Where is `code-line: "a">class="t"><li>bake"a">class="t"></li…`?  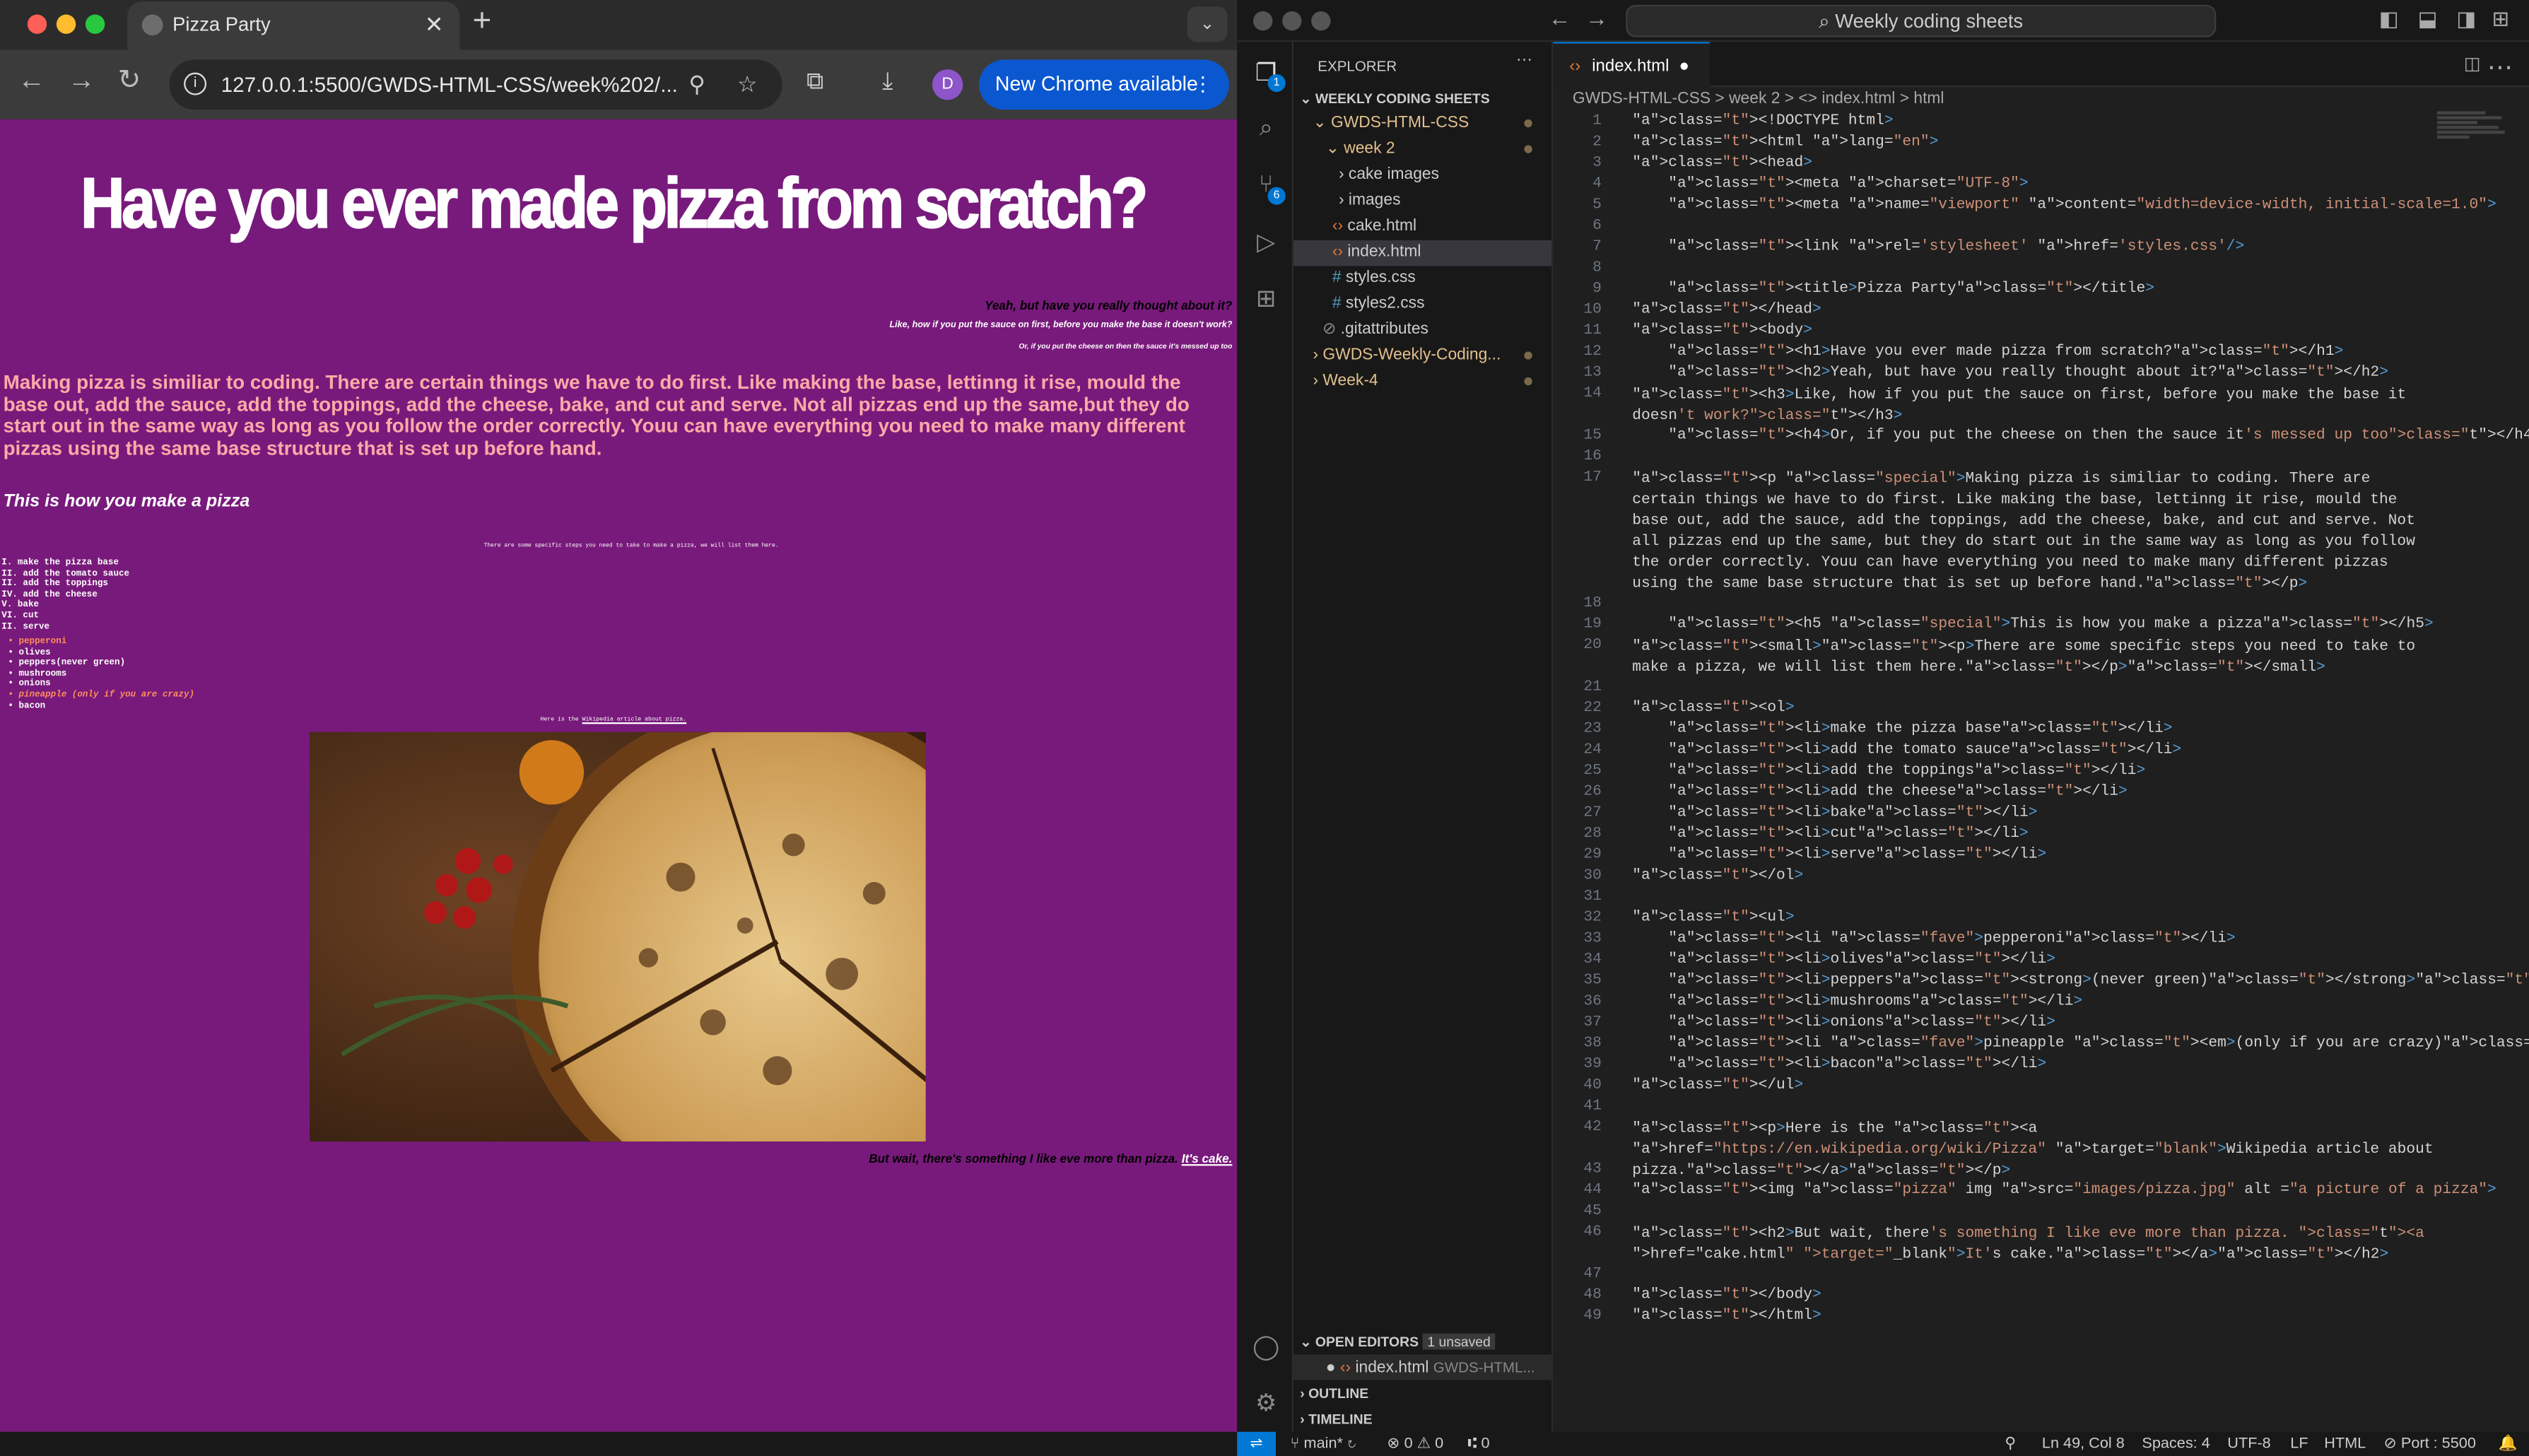
code-line: "a">class="t"><li>bake"a">class="t"></li… is located at coordinates (1834, 812).